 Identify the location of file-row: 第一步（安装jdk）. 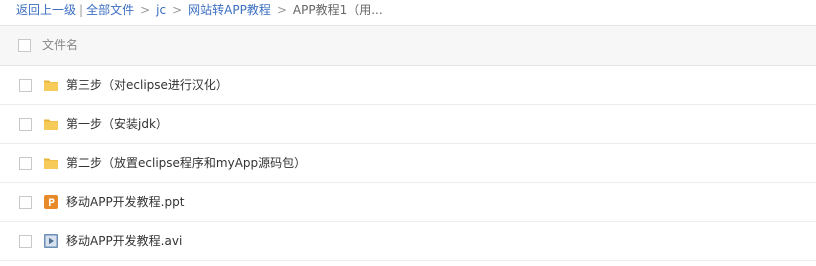
(408, 124).